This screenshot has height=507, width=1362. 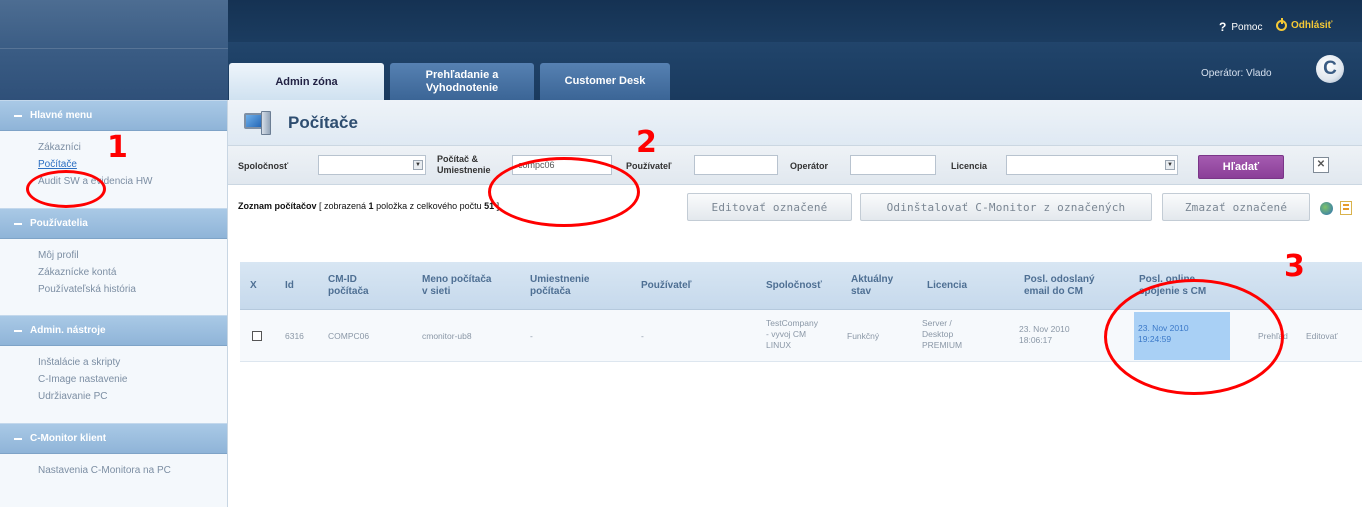 What do you see at coordinates (436, 291) in the screenshot?
I see `header-line2: v sieti` at bounding box center [436, 291].